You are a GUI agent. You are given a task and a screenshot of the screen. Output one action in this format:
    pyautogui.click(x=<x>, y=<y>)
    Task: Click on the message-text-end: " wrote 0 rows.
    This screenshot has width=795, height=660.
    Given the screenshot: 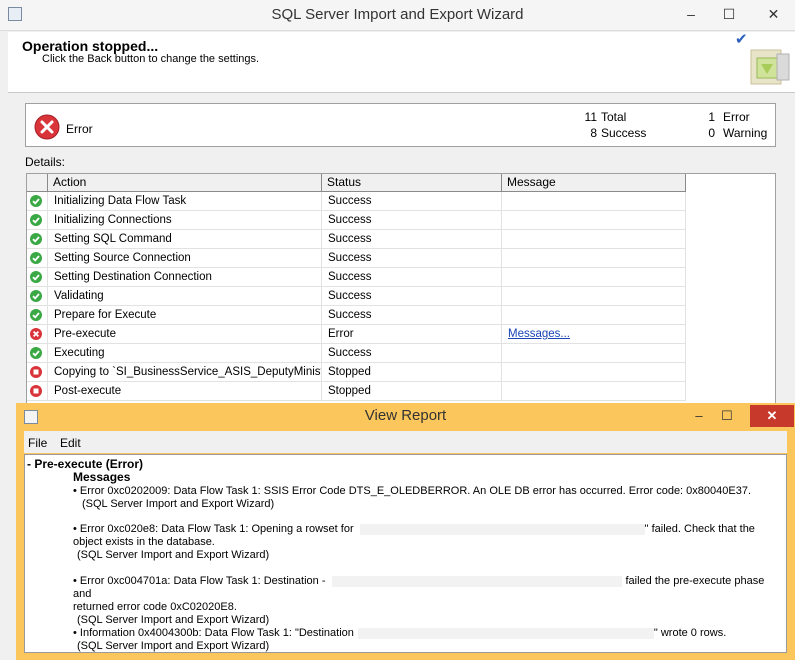 What is the action you would take?
    pyautogui.click(x=690, y=633)
    